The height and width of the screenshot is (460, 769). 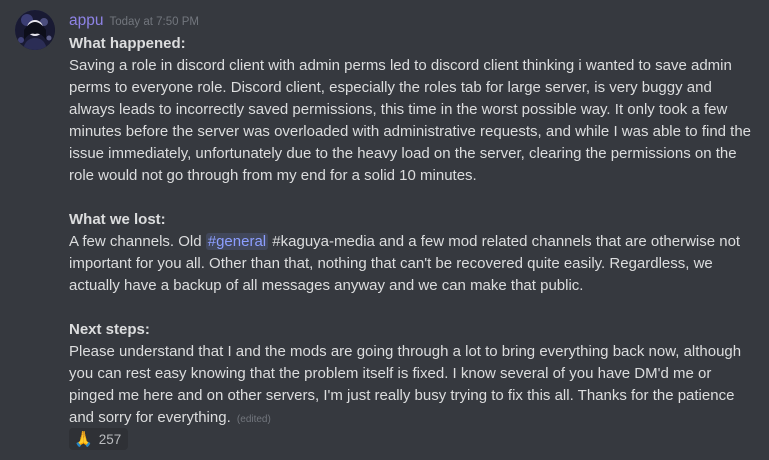 I want to click on reaction-button: 🙏 257, so click(x=99, y=439).